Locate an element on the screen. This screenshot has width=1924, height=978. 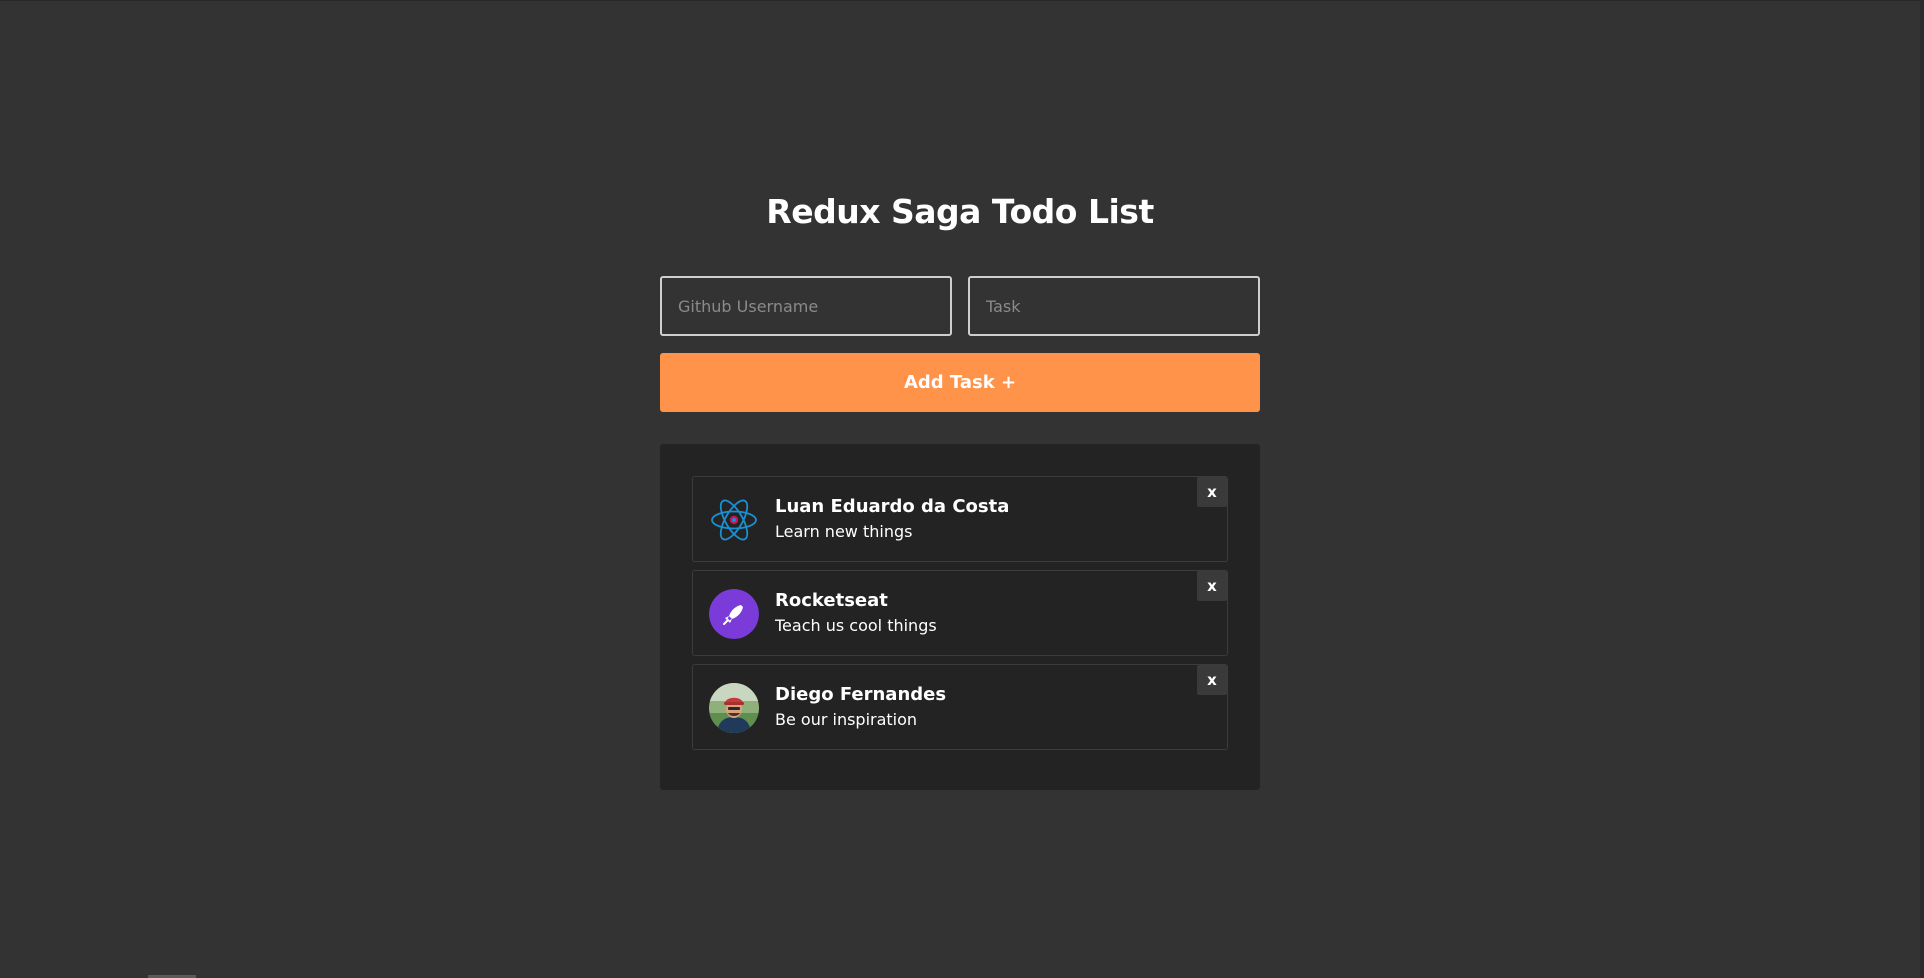
task-description: Be our inspiration is located at coordinates (846, 719).